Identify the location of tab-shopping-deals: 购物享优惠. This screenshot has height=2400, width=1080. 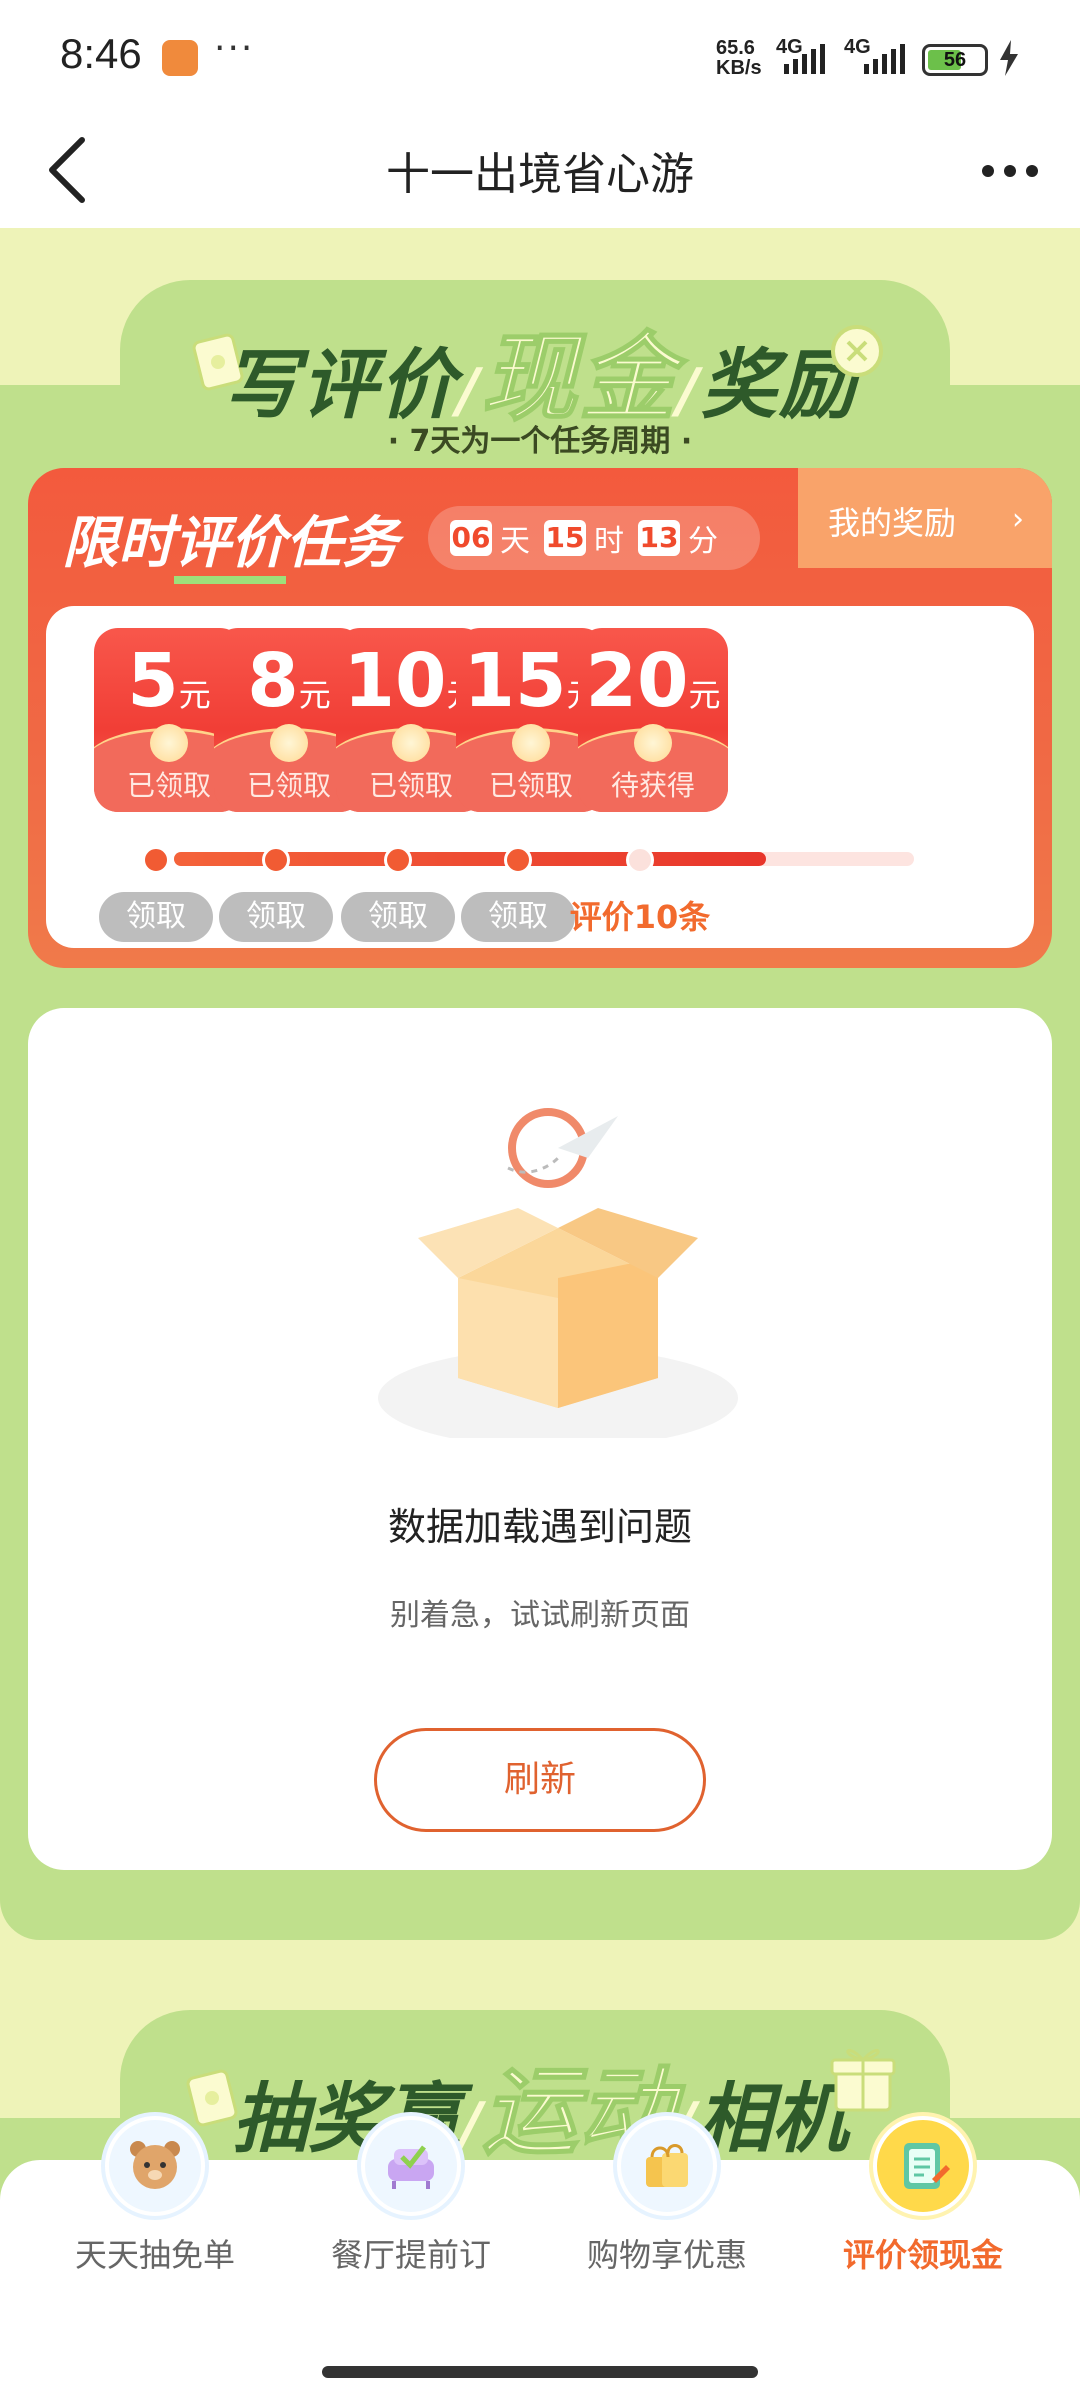
(667, 2258).